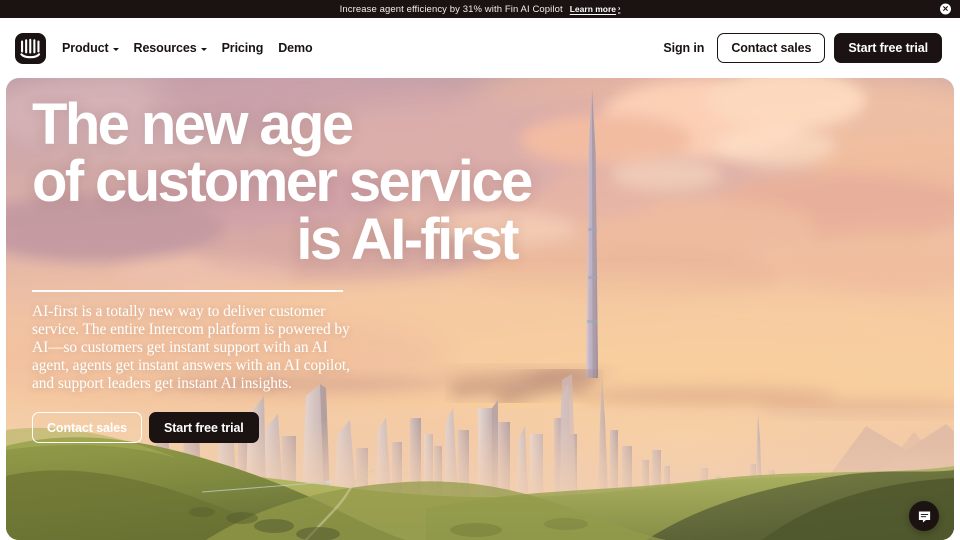 The height and width of the screenshot is (540, 960). I want to click on auth-actions-container: Sign in Contact sales Start free trial, so click(800, 48).